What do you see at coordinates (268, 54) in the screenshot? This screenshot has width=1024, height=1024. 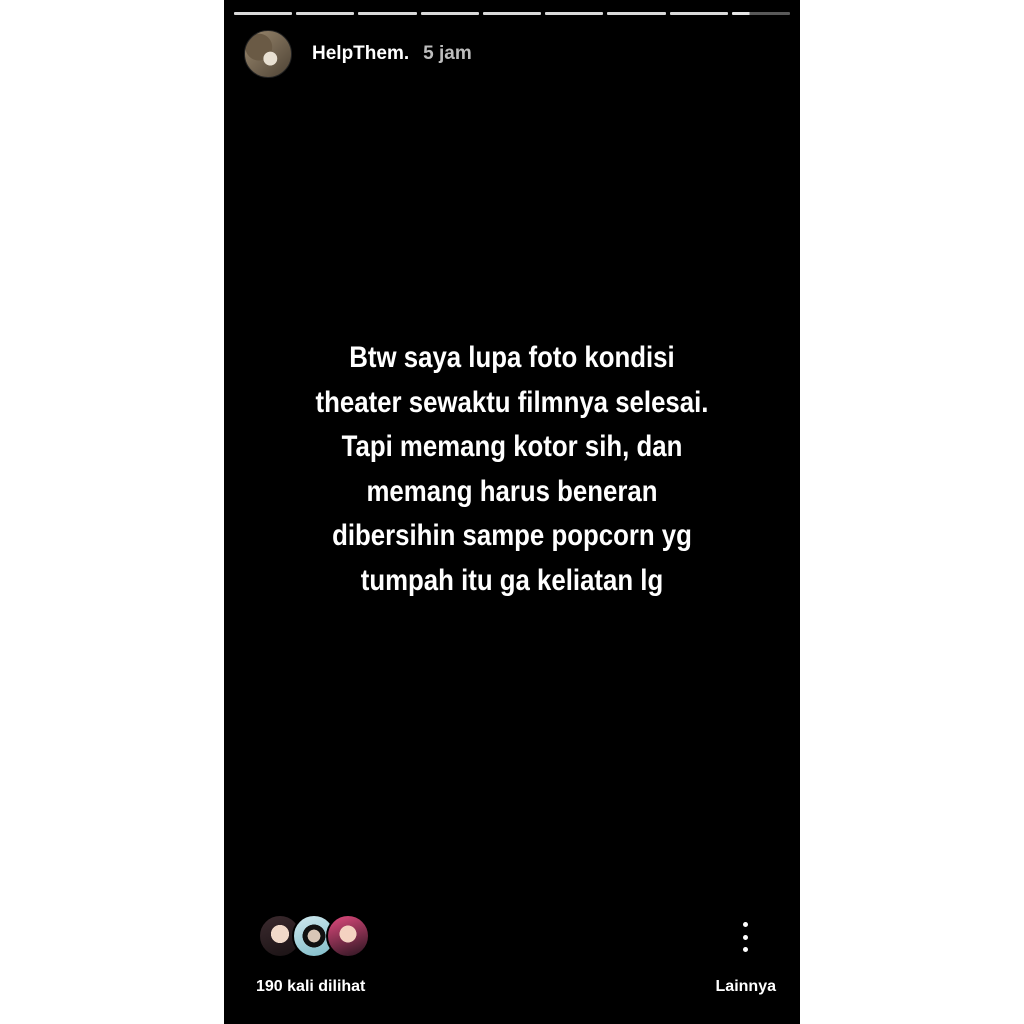 I see `profile-avatar` at bounding box center [268, 54].